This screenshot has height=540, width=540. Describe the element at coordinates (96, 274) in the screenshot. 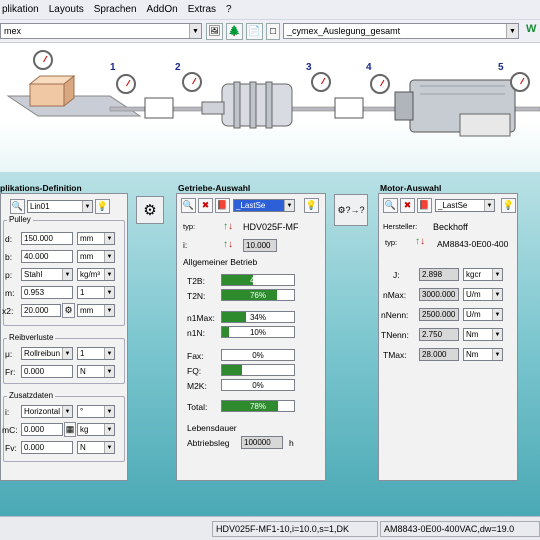

I see `density-unit-select: kg/m³ ▼` at that location.